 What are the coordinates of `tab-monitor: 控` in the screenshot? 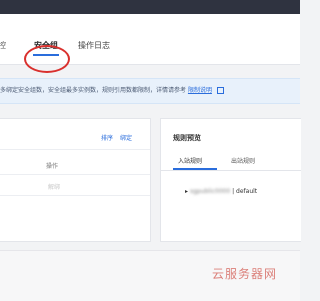 It's located at (3, 46).